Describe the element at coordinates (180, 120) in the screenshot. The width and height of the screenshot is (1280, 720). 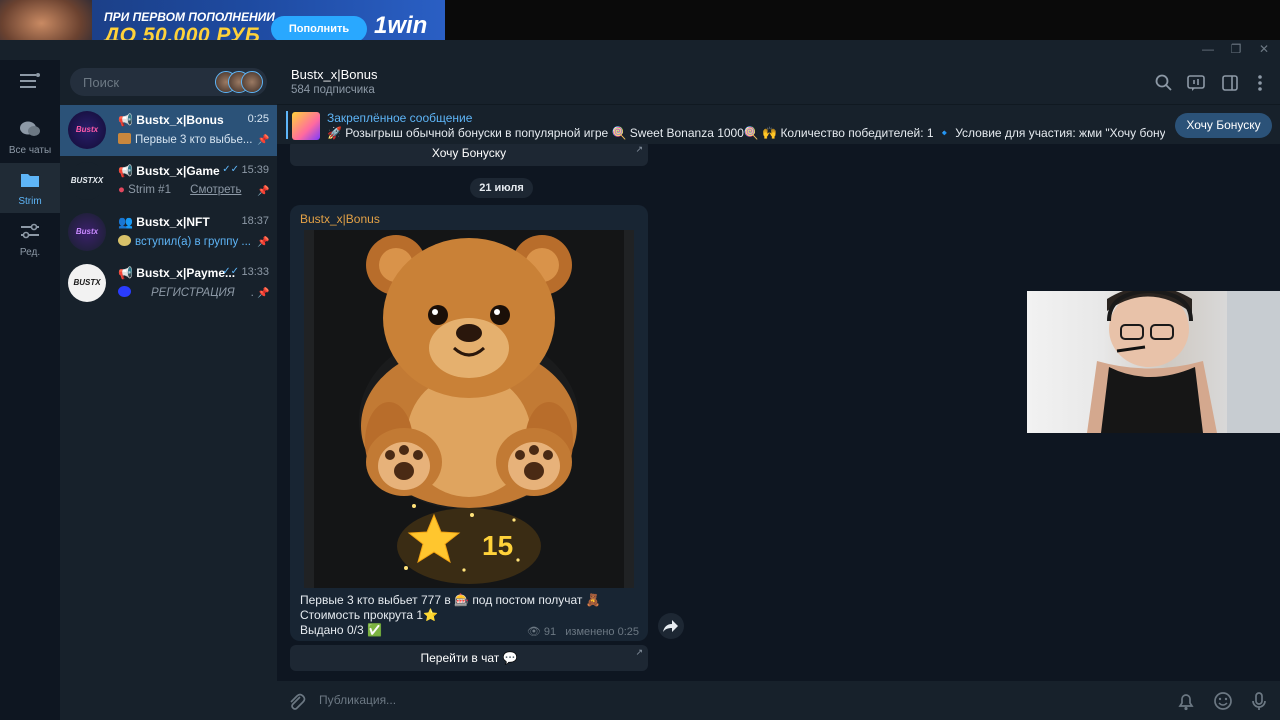
I see `chat-name: Bustx_x|Bonus` at that location.